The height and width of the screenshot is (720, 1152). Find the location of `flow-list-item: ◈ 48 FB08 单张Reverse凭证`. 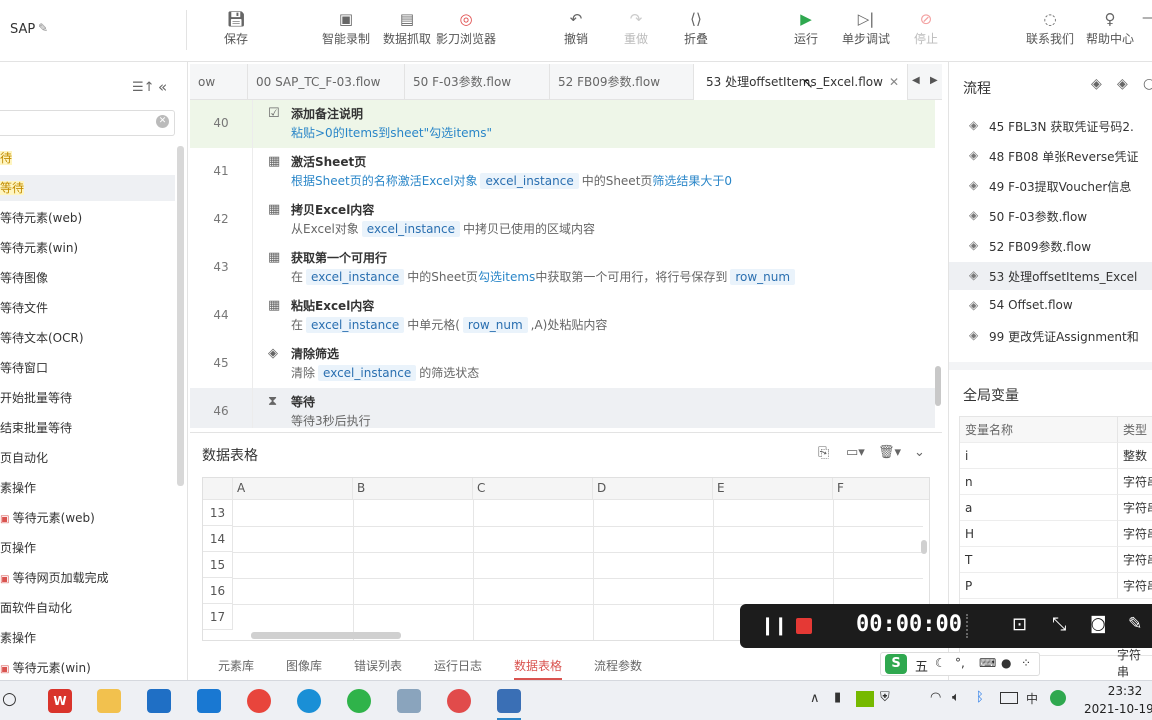

flow-list-item: ◈ 48 FB08 单张Reverse凭证 is located at coordinates (1054, 156).